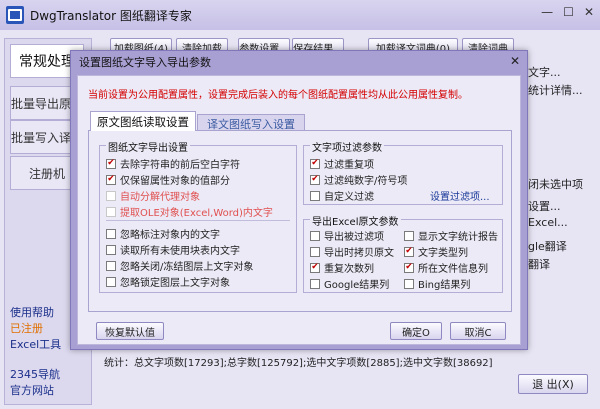  What do you see at coordinates (175, 181) in the screenshot?
I see `opt-label: 仅保留属性对象的值部分` at bounding box center [175, 181].